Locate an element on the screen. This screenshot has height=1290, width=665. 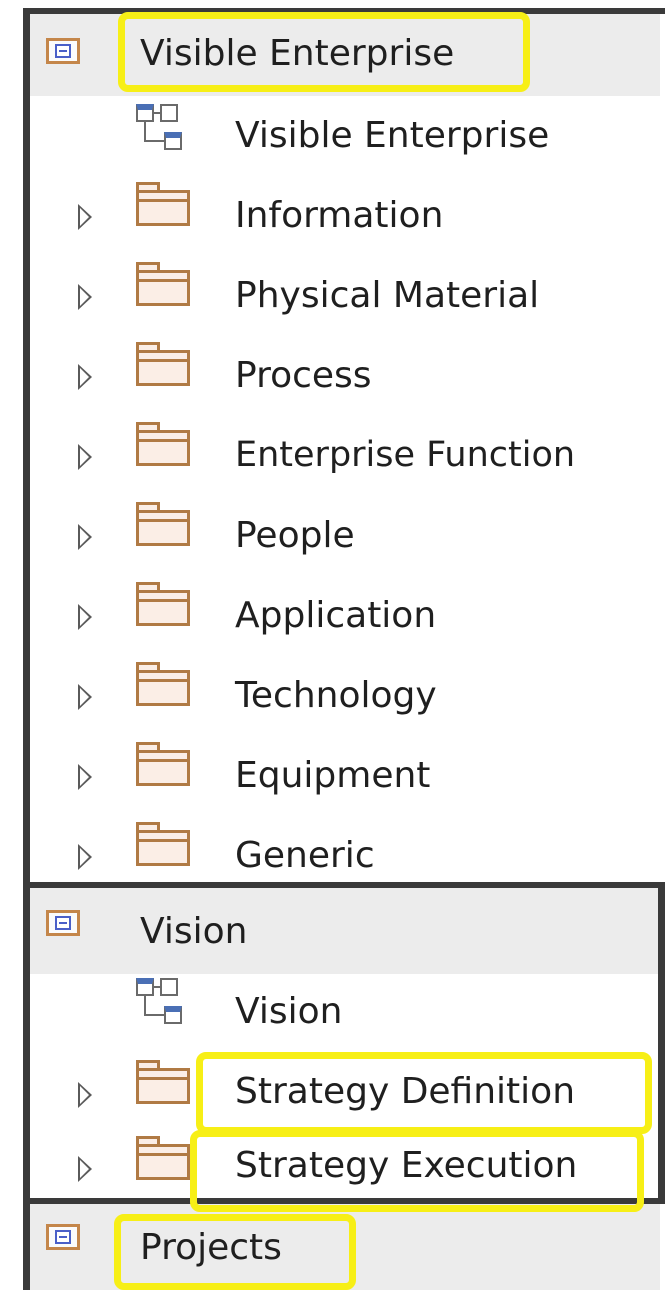
item-label: Process is located at coordinates (303, 375).